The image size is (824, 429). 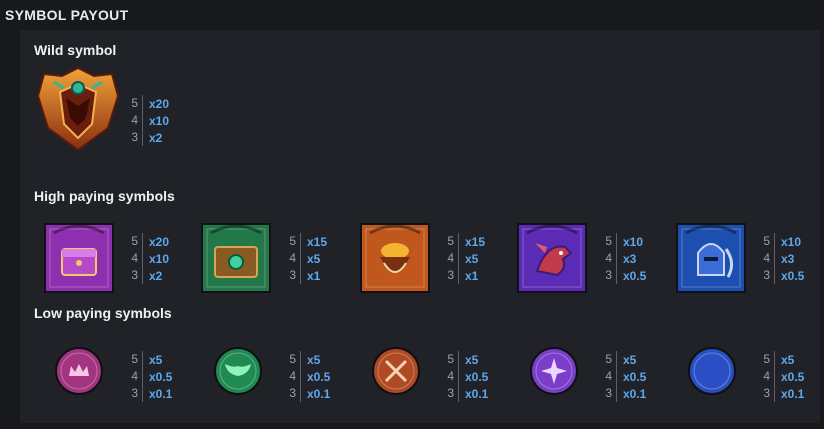 I want to click on dragon-icon, so click(x=552, y=260).